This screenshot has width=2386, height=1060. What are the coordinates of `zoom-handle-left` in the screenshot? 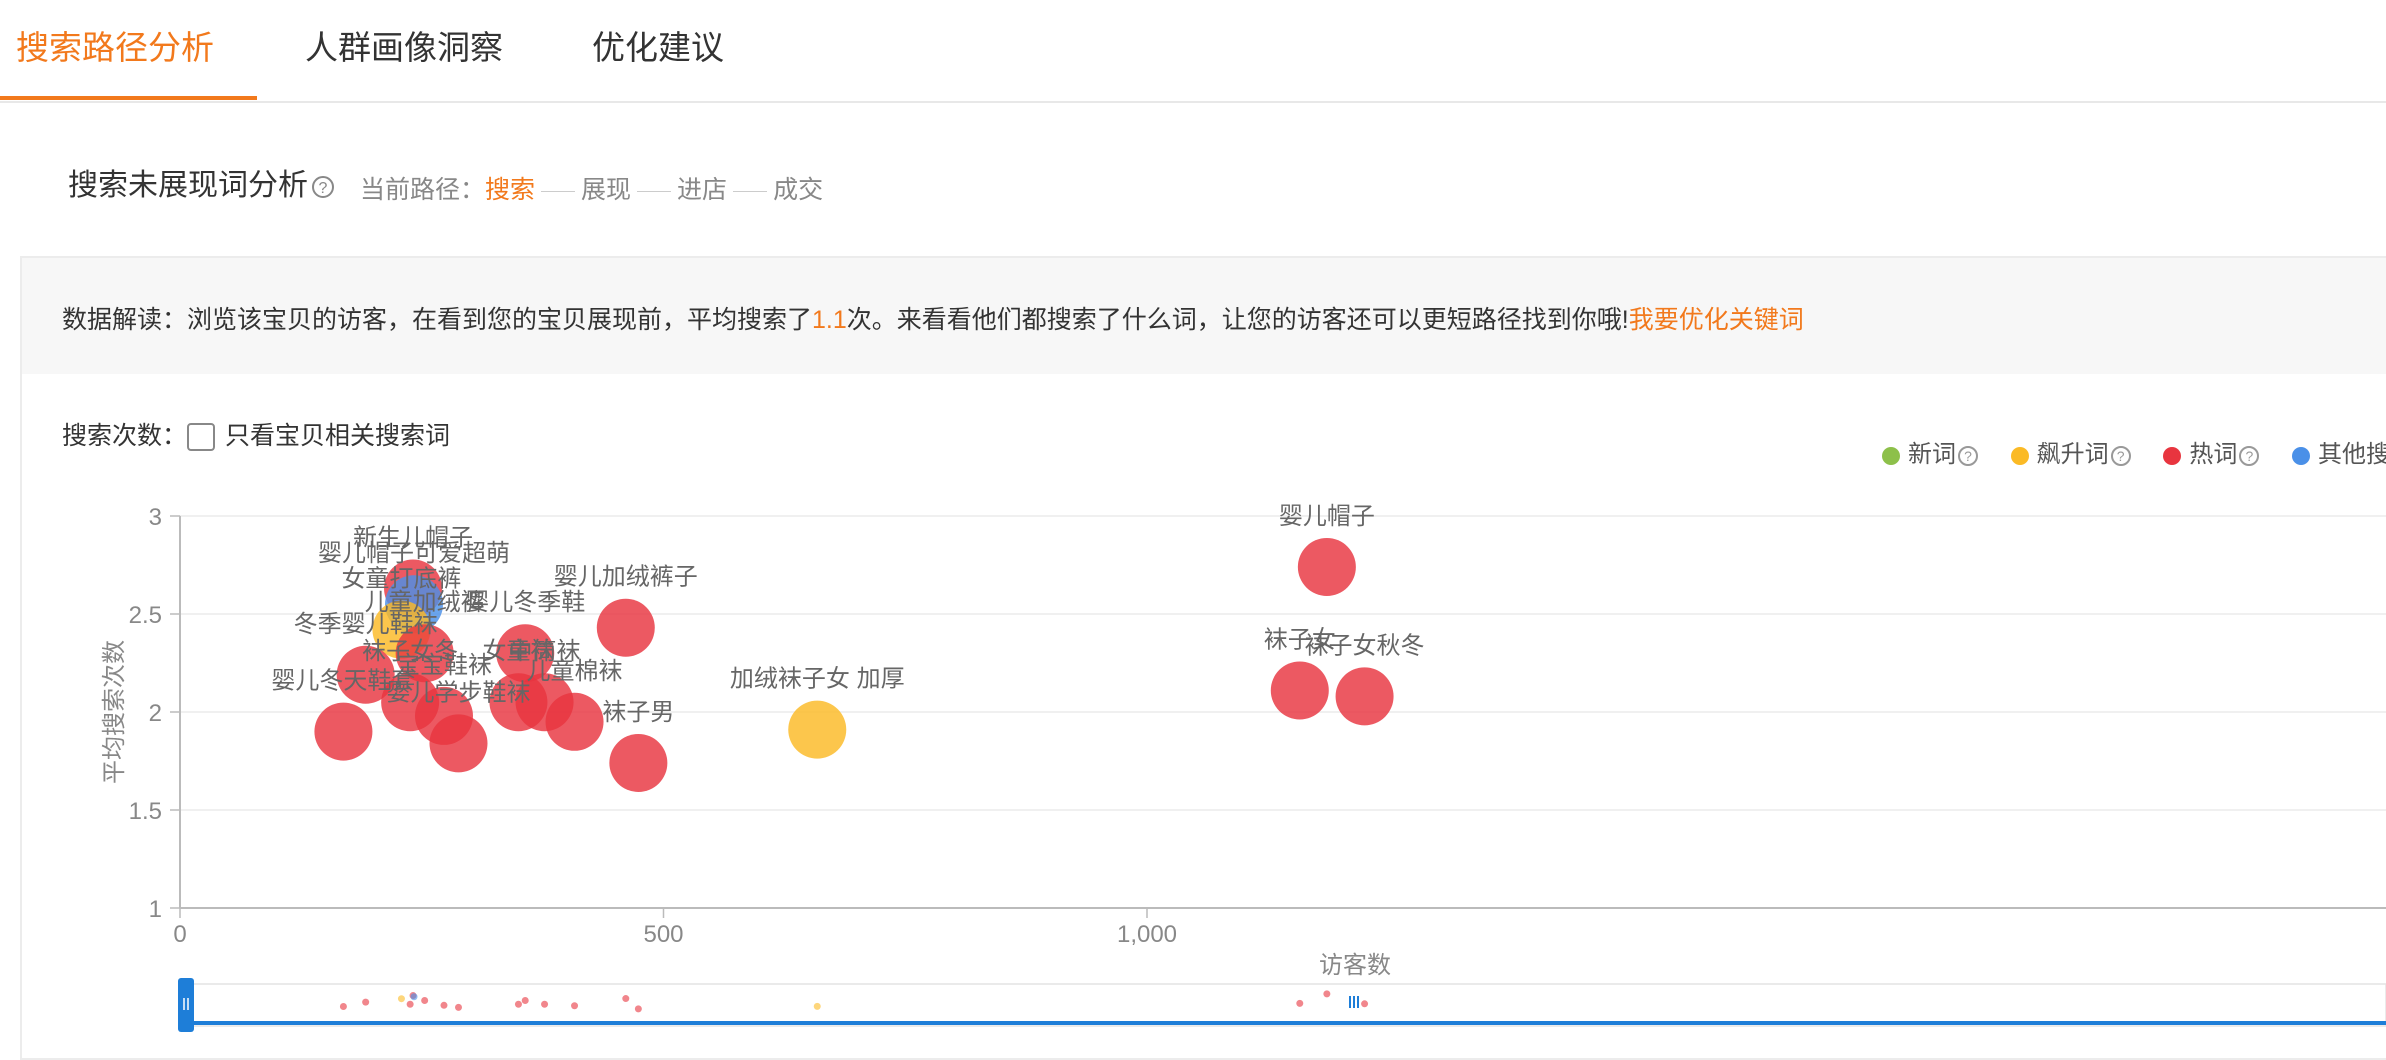 It's located at (186, 1005).